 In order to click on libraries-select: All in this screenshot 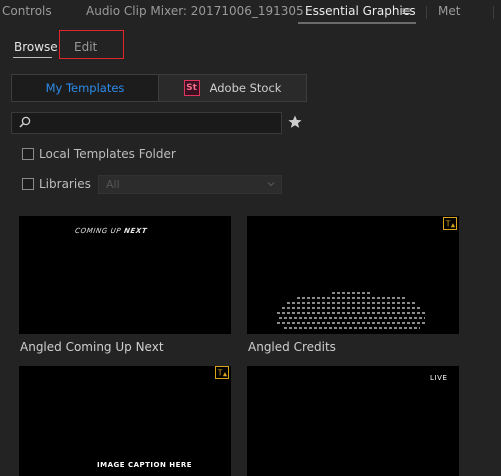, I will do `click(190, 184)`.